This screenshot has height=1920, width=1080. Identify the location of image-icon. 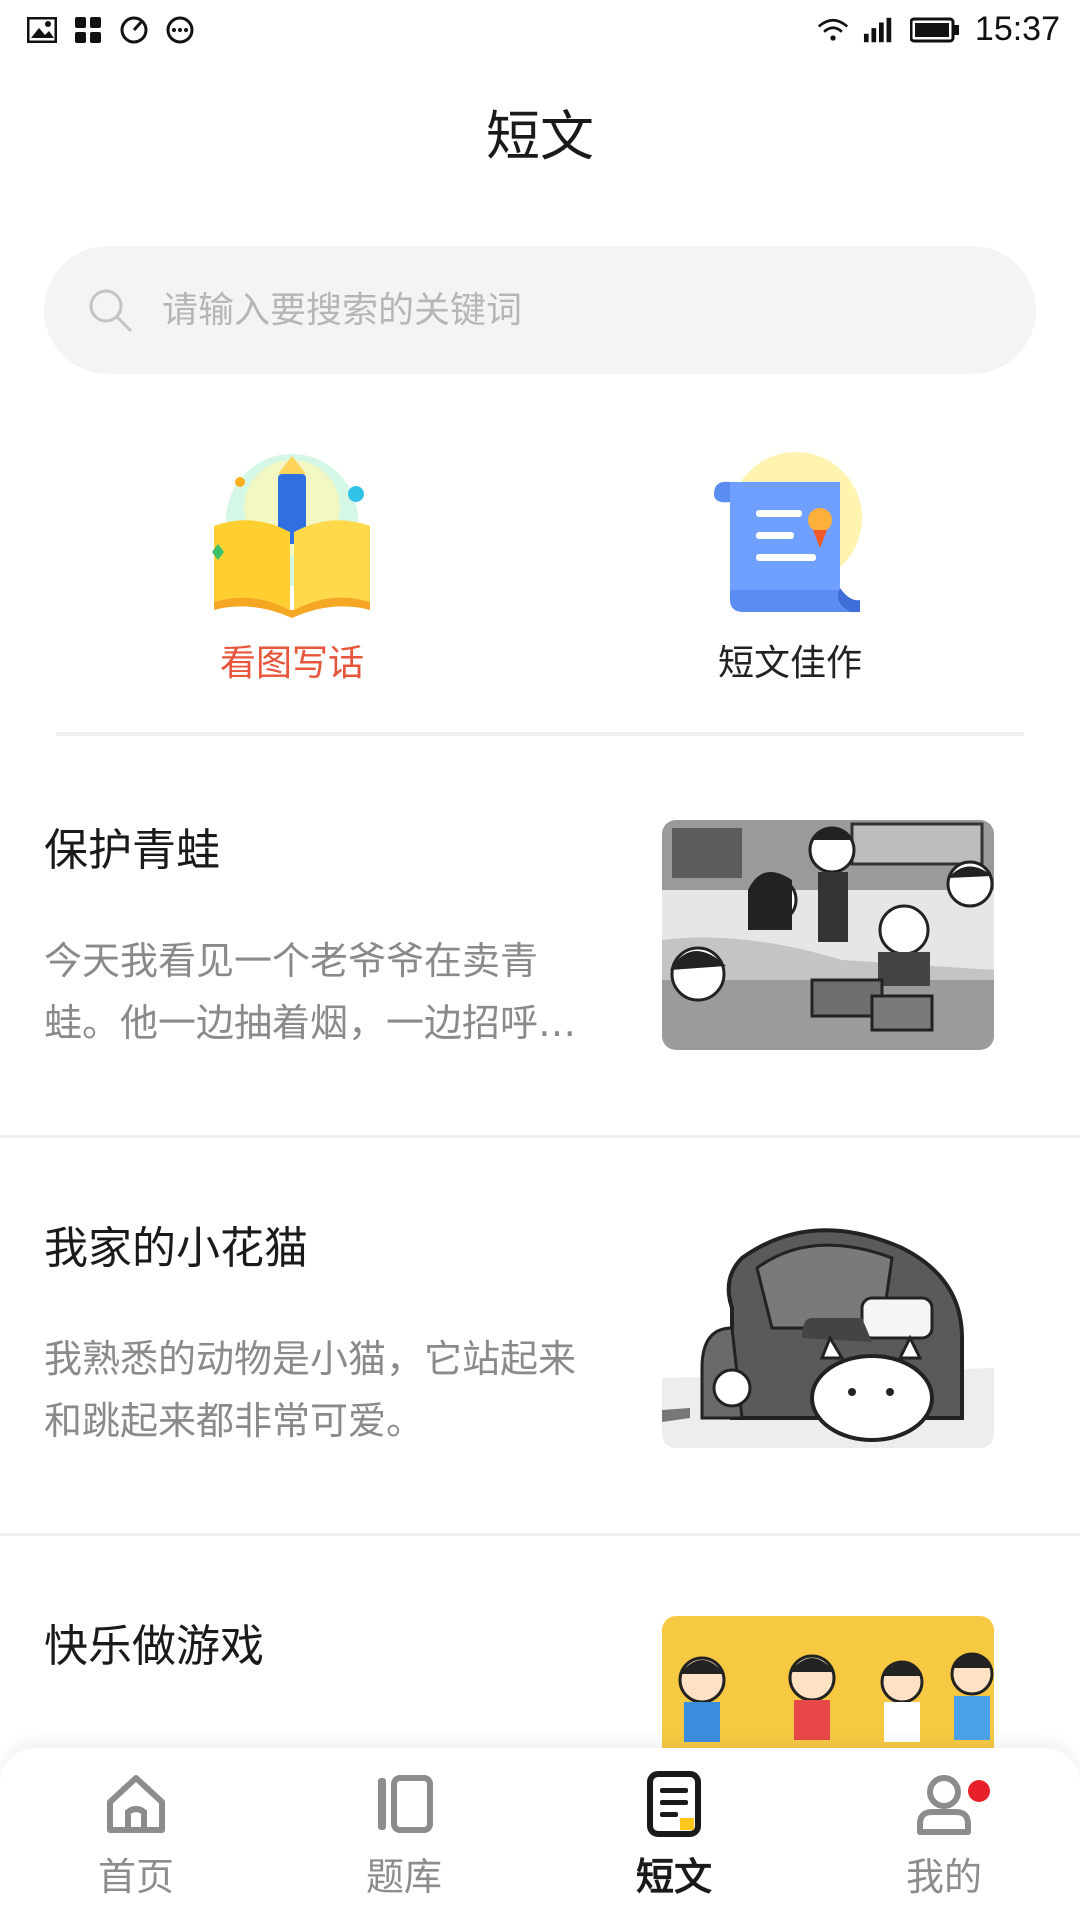
(42, 30).